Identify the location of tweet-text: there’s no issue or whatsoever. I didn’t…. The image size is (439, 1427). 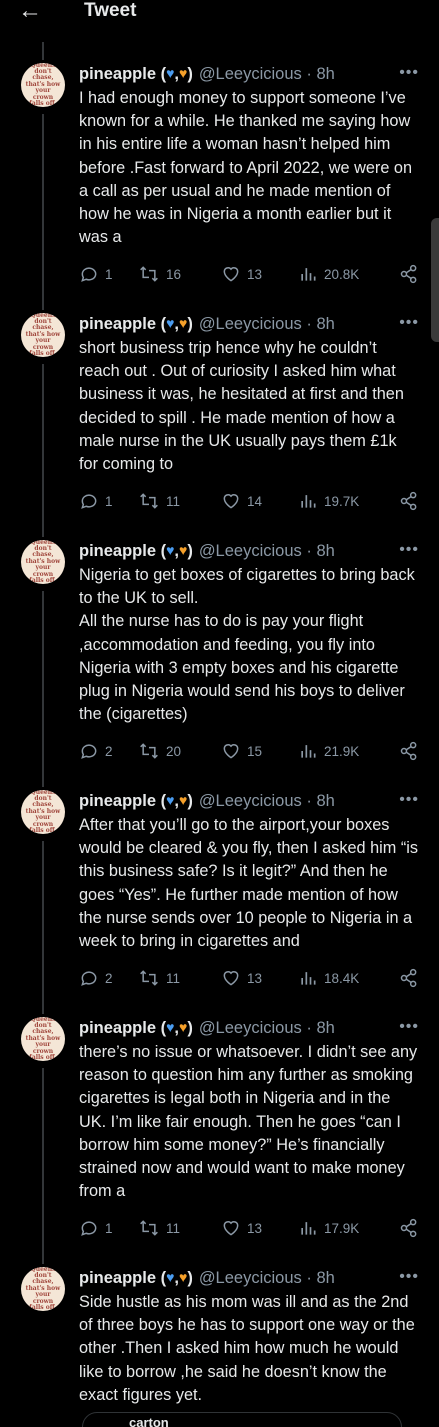
(248, 1122).